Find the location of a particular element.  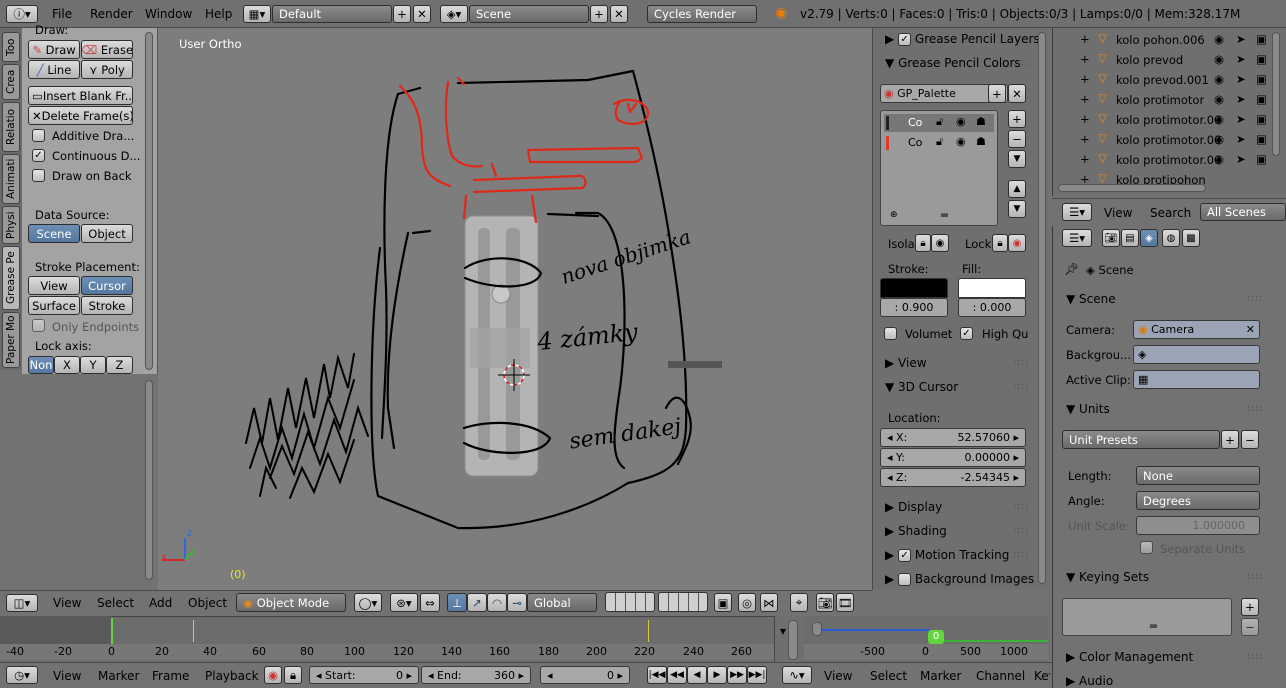

audio-panel-header: ▶ Audio is located at coordinates (1089, 681).